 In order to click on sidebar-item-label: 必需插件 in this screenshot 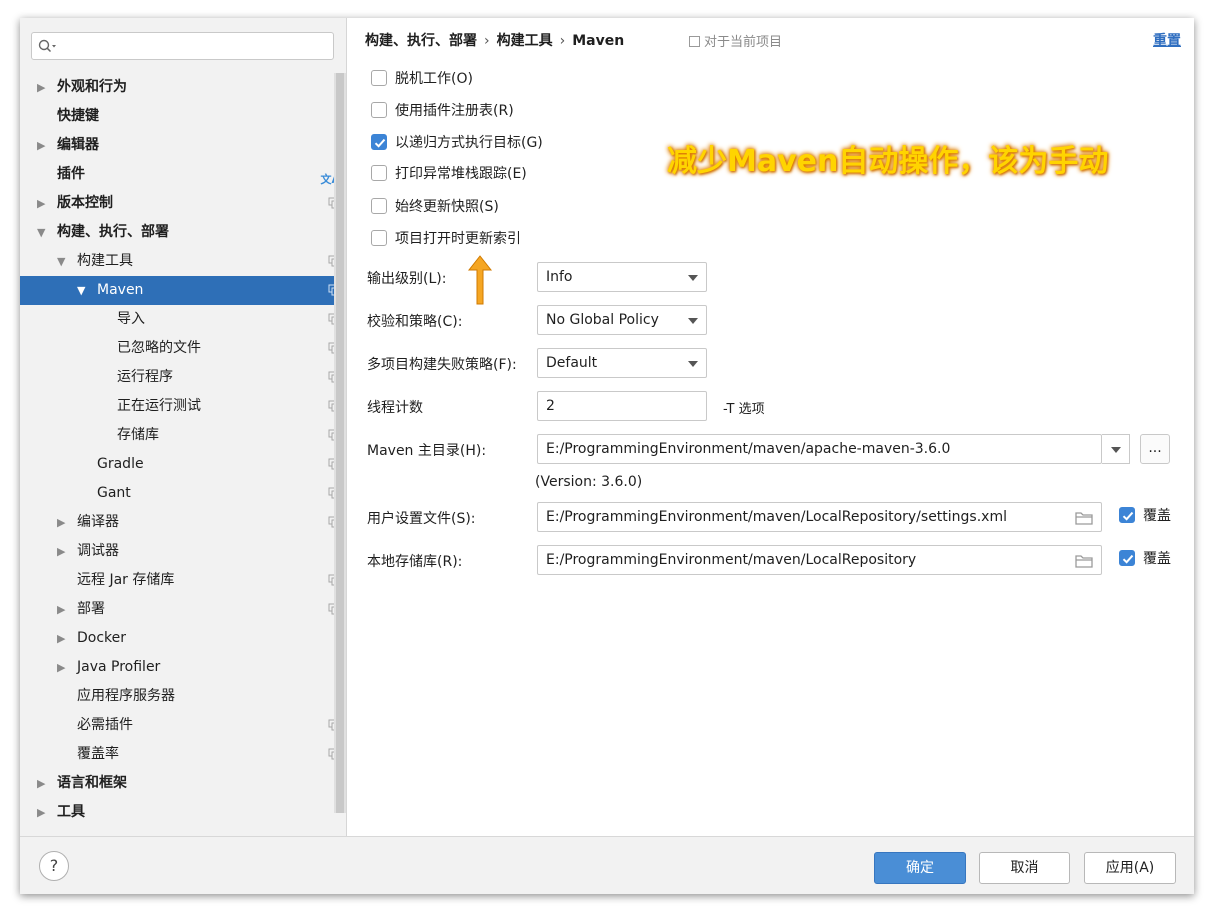, I will do `click(105, 725)`.